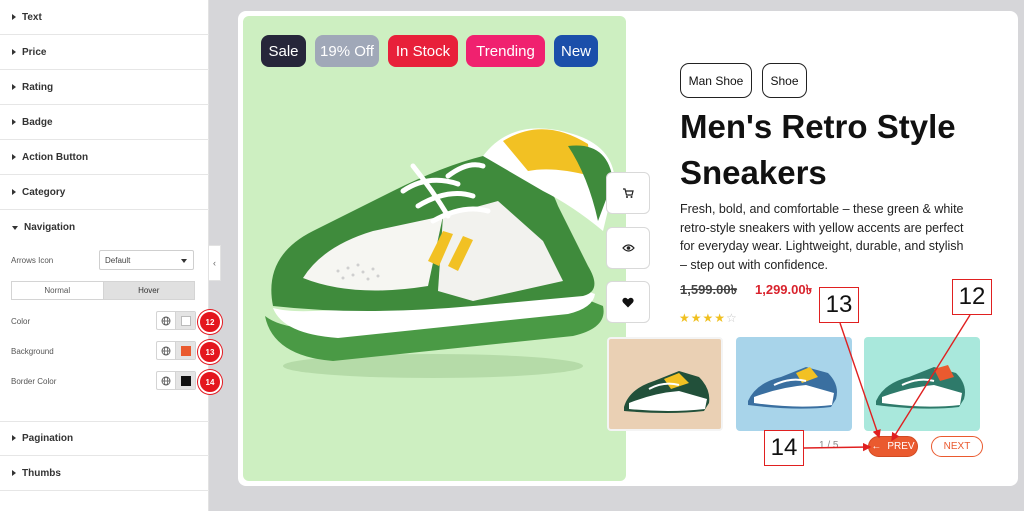 The height and width of the screenshot is (511, 1024). I want to click on section-badge: Badge, so click(104, 122).